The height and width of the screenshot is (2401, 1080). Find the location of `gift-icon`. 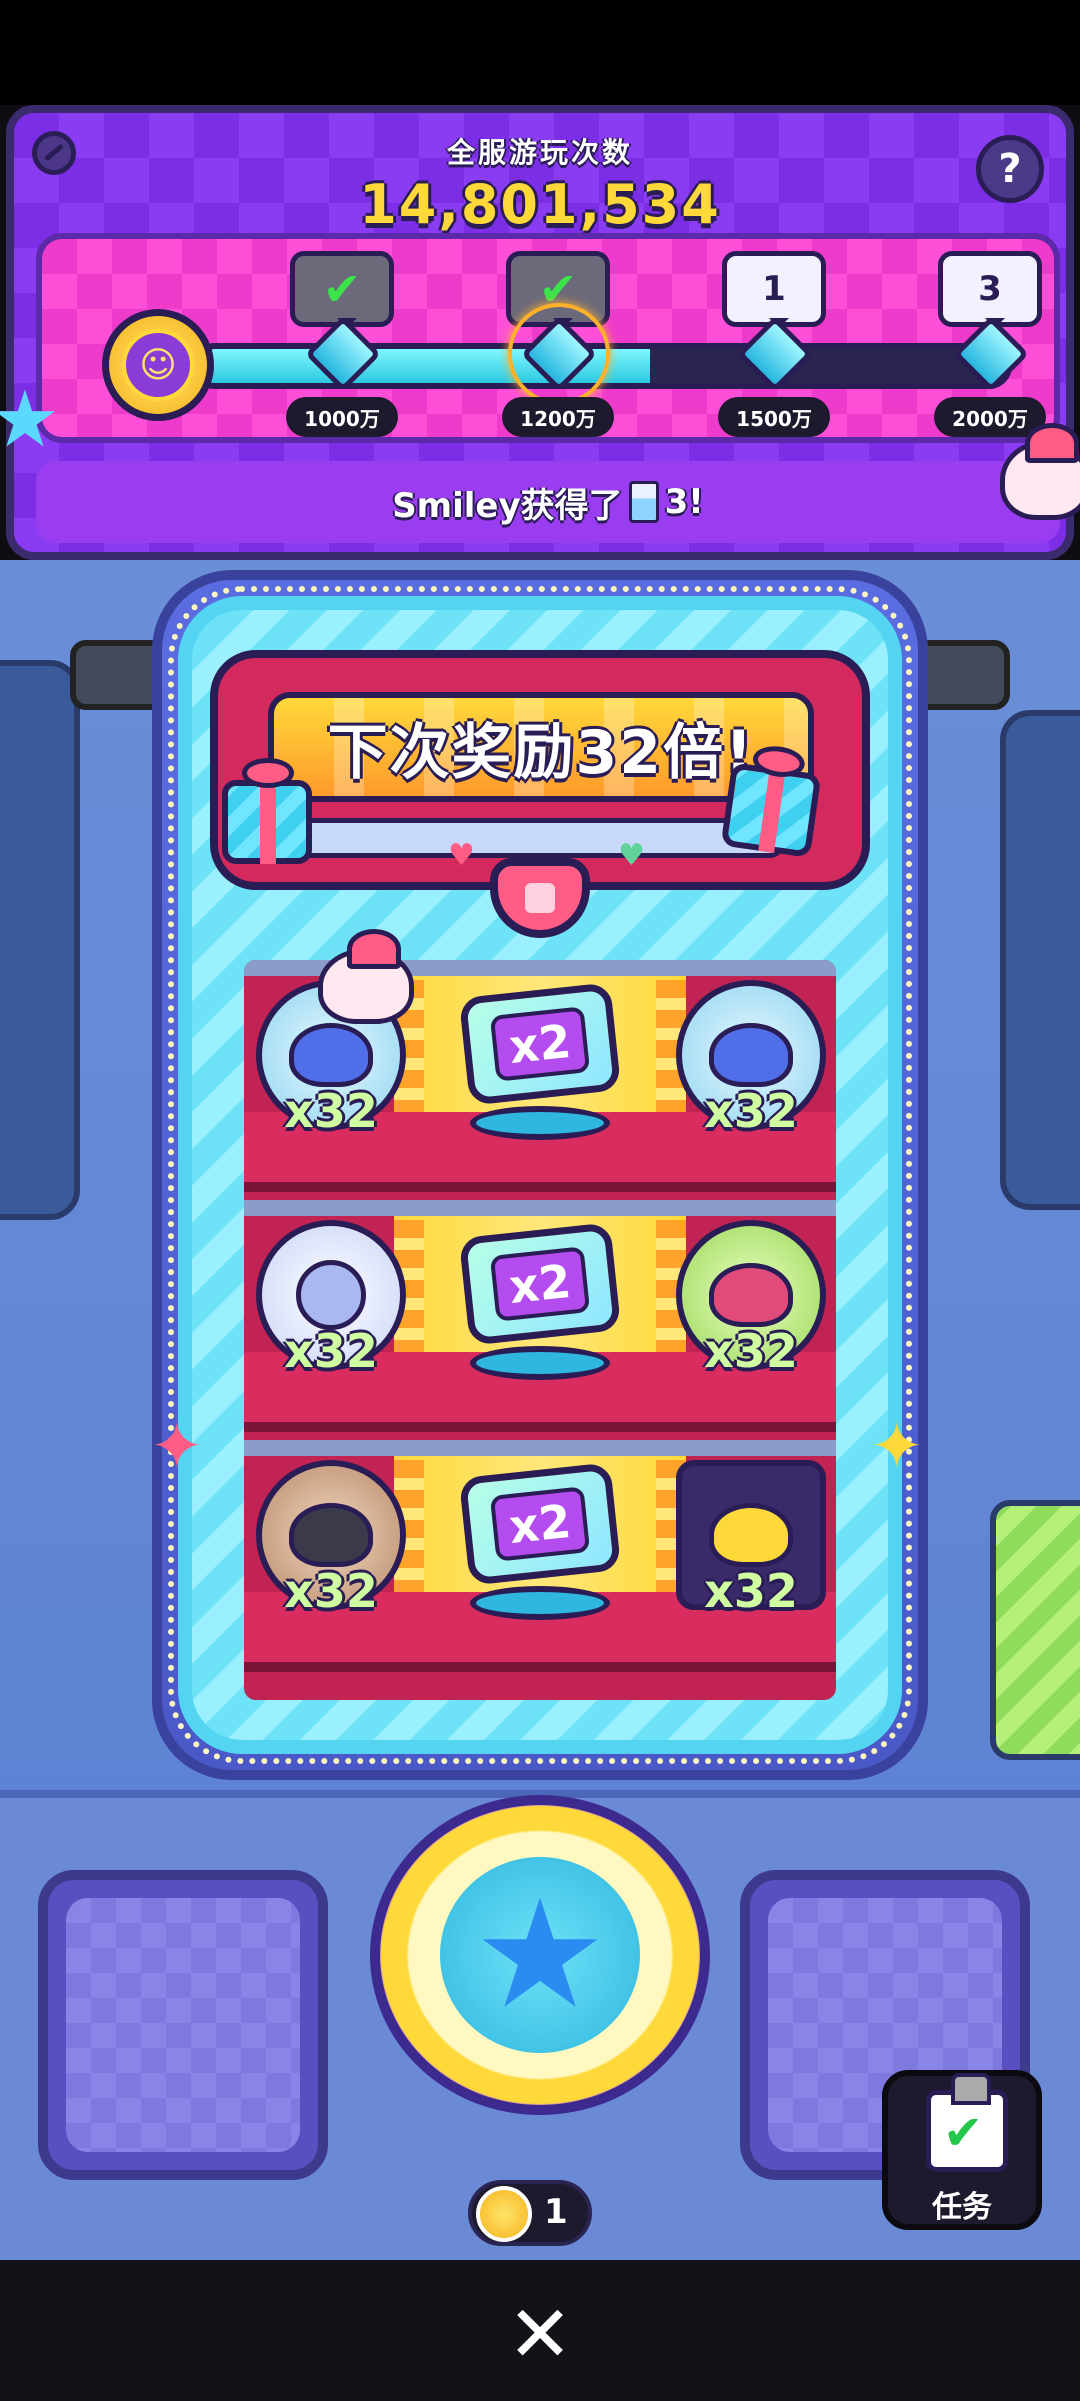

gift-icon is located at coordinates (1035, 1630).